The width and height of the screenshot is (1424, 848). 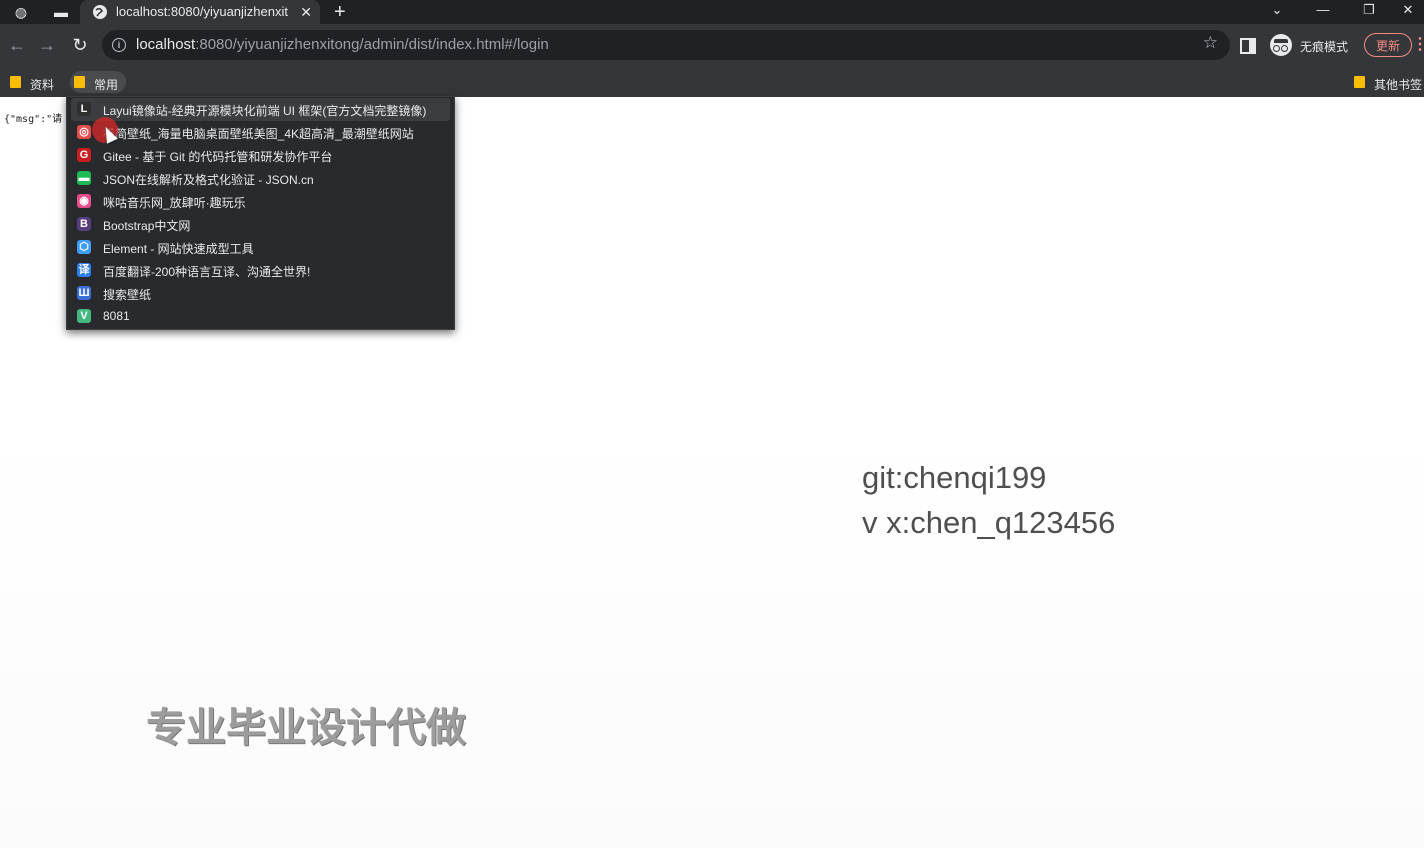 What do you see at coordinates (84, 224) in the screenshot?
I see `bootstrap-icon: B` at bounding box center [84, 224].